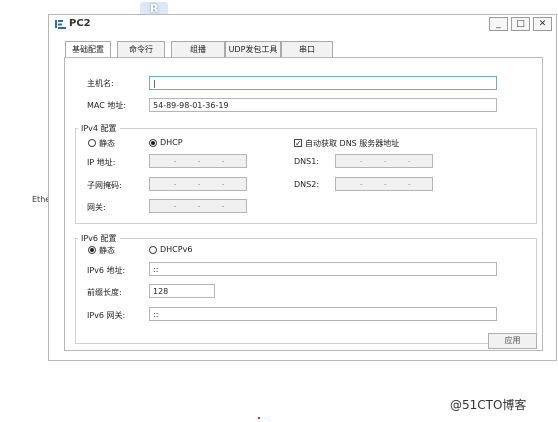 This screenshot has height=422, width=558. I want to click on title-bar: PC2 _ □ ✕, so click(302, 24).